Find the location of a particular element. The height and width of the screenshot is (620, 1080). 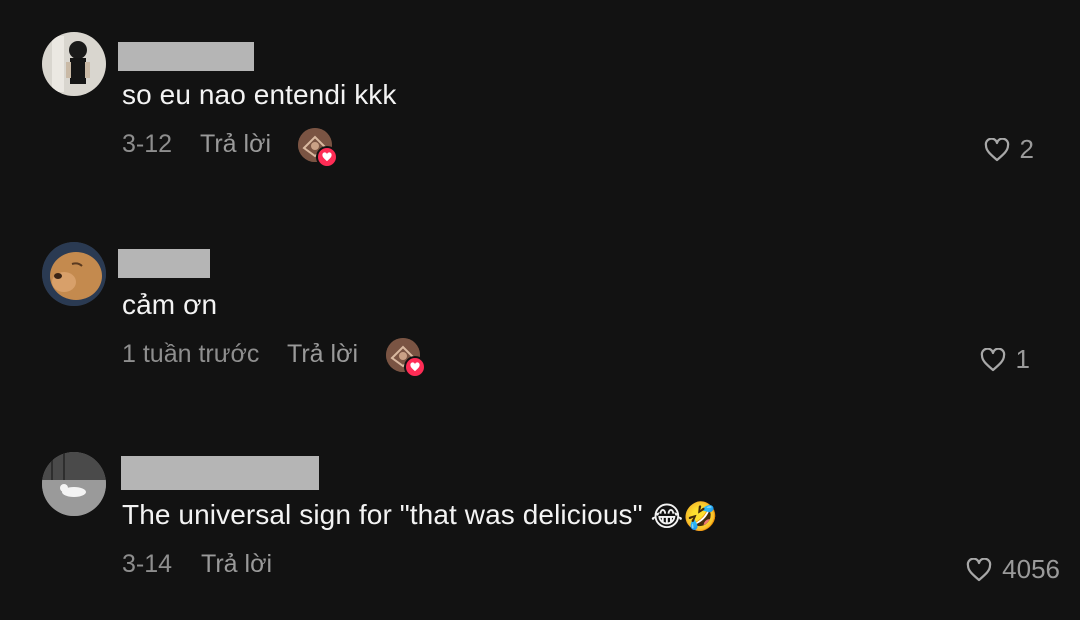

like-count: 2 is located at coordinates (1026, 149).